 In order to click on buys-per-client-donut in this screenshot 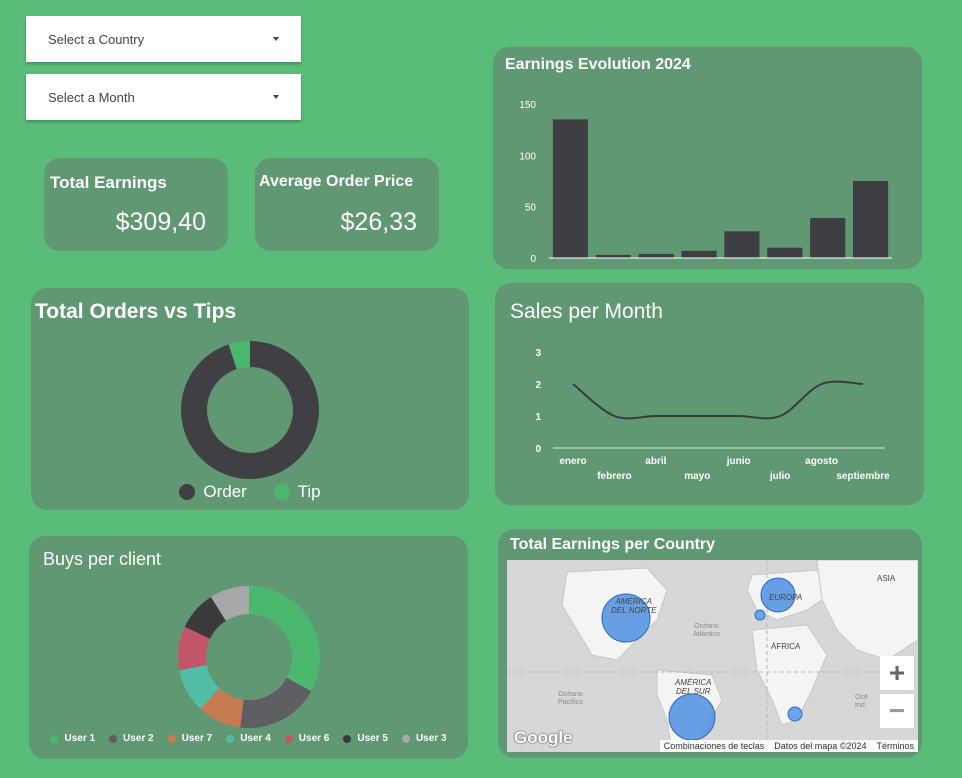, I will do `click(249, 657)`.